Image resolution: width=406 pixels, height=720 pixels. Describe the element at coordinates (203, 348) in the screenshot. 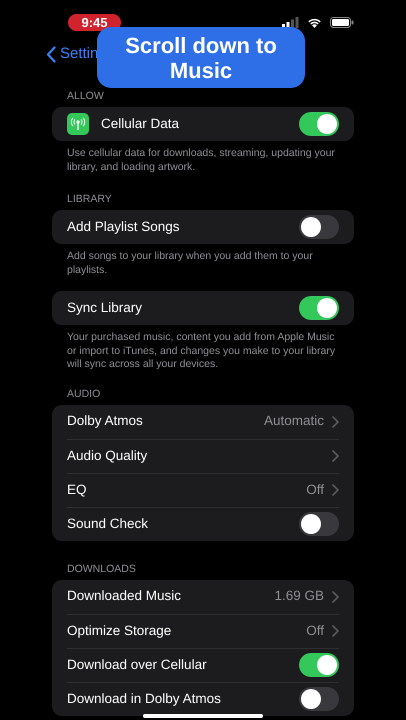

I see `section-footer: Your purchased music, content you add from Apple Music or import to iTunes, and changes you make to your library will sync across all your devices.` at that location.